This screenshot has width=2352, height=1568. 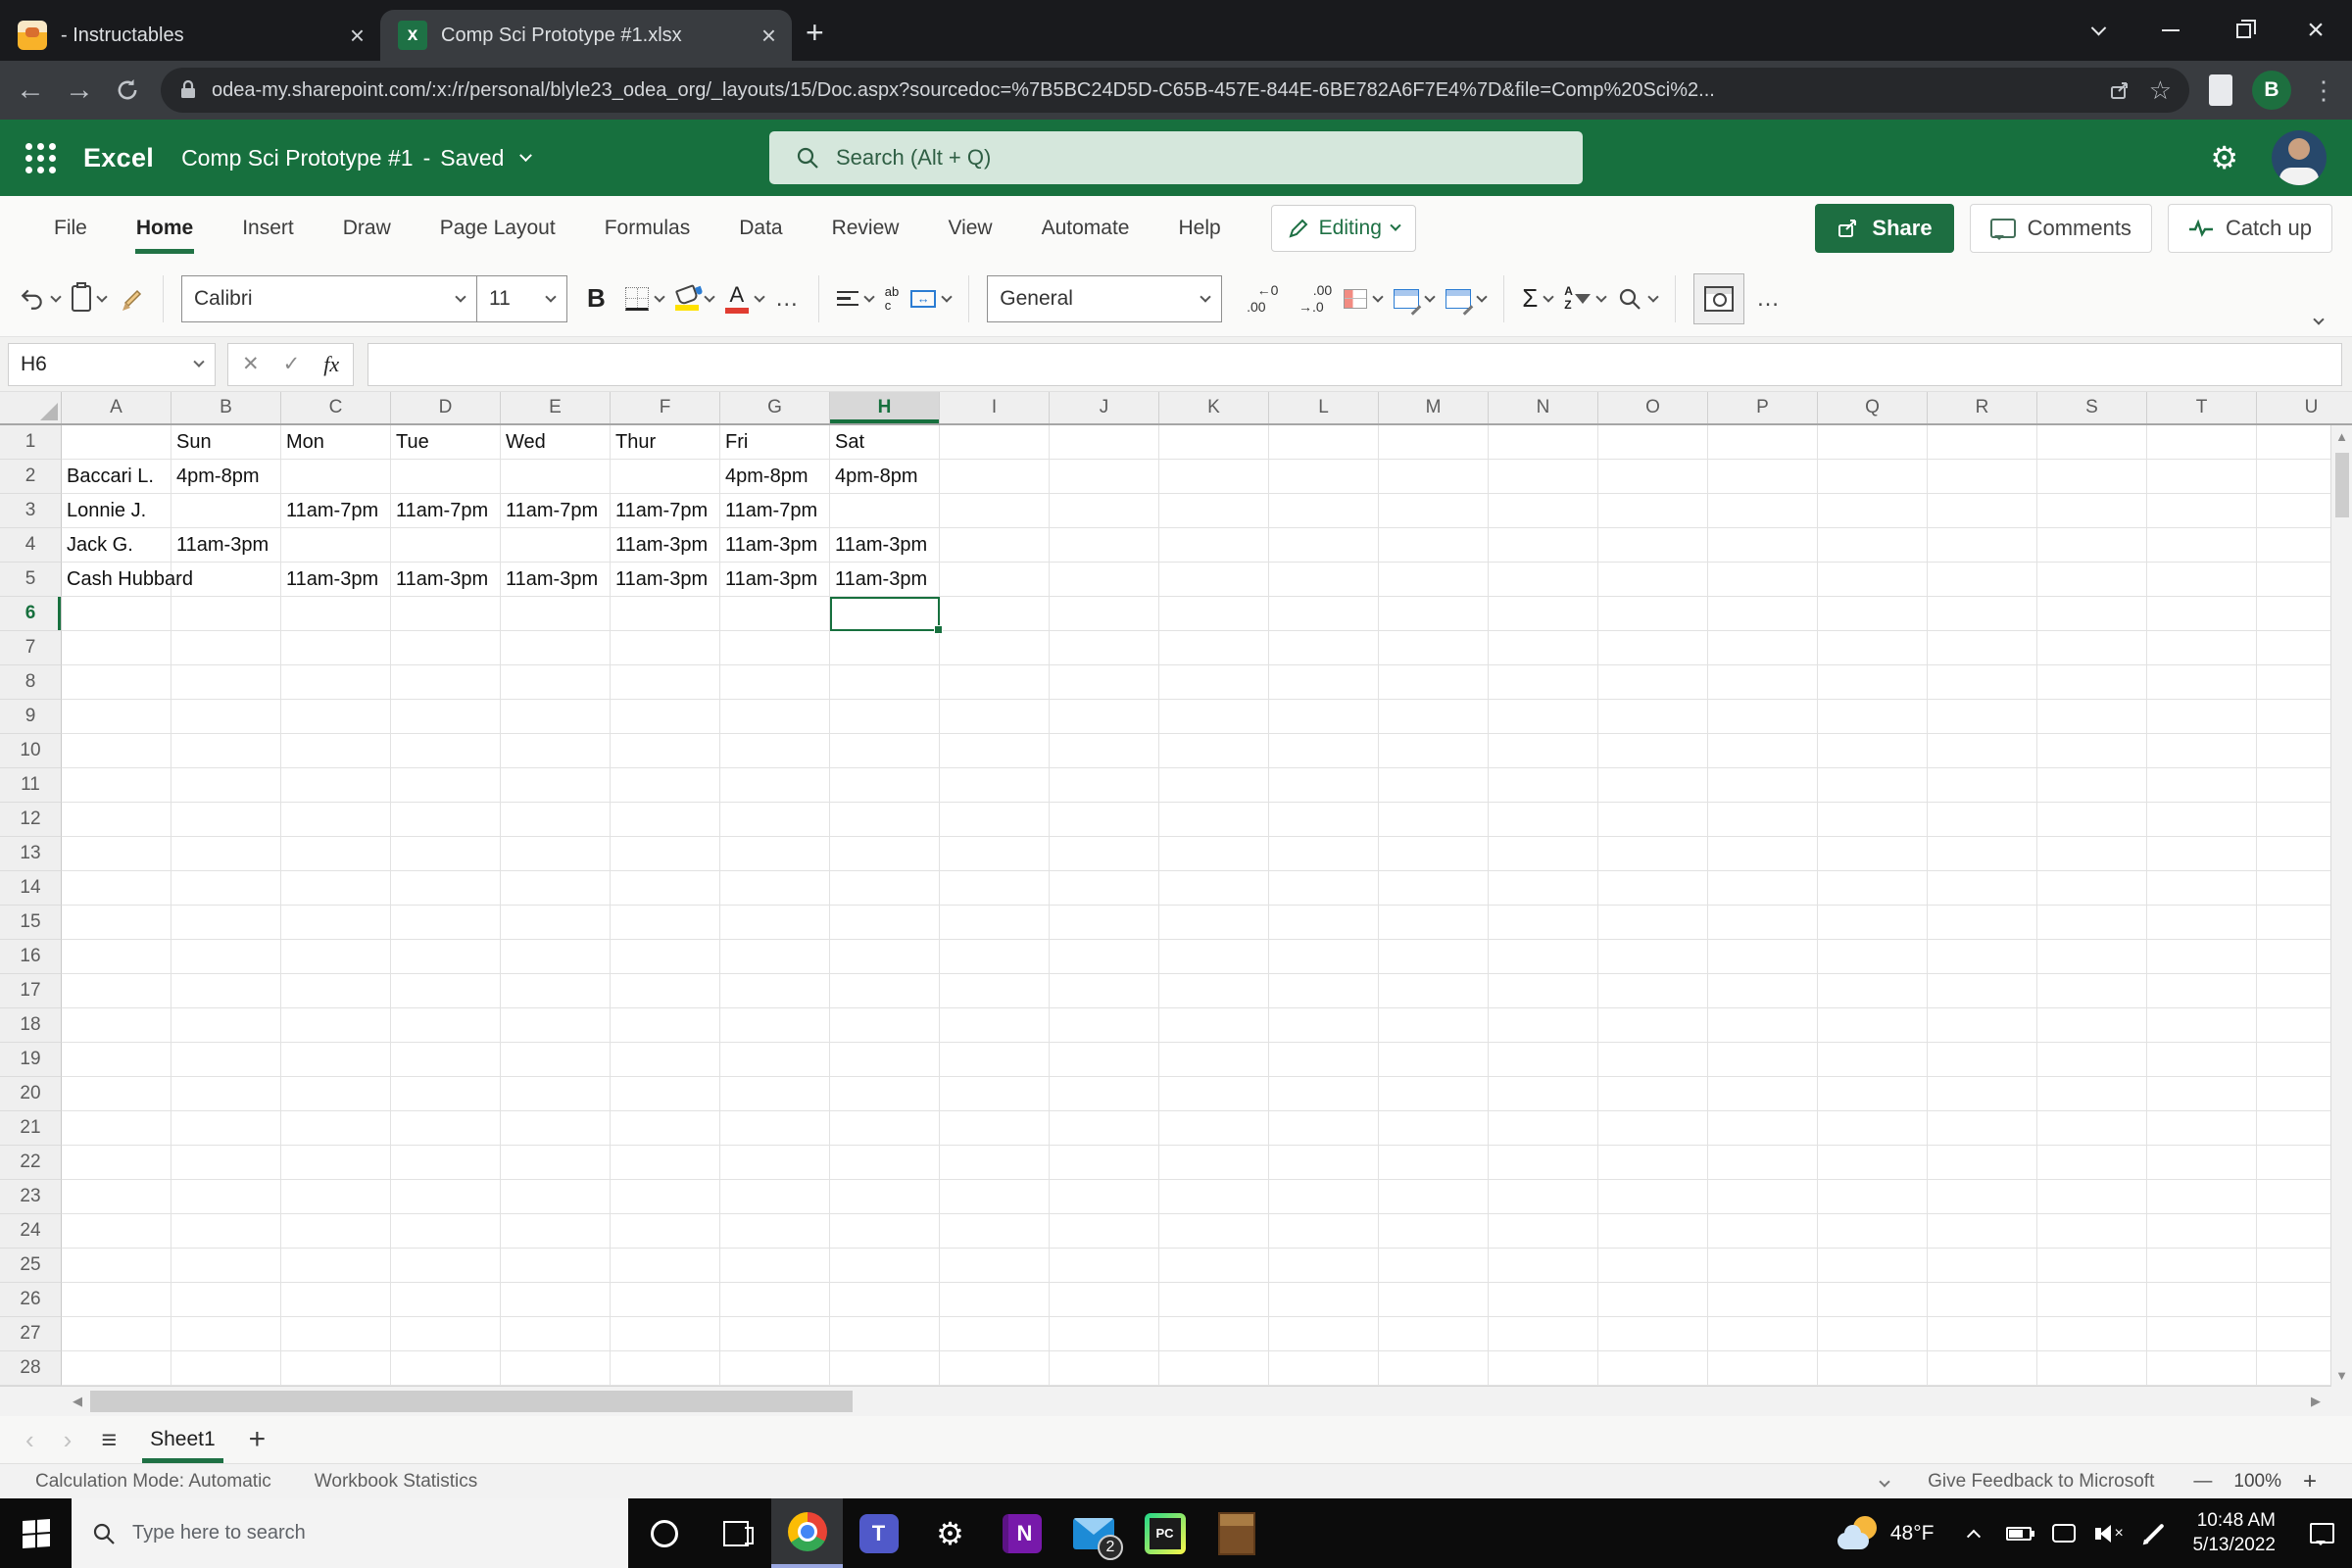 What do you see at coordinates (251, 364) in the screenshot?
I see `cancel-icon: ✕` at bounding box center [251, 364].